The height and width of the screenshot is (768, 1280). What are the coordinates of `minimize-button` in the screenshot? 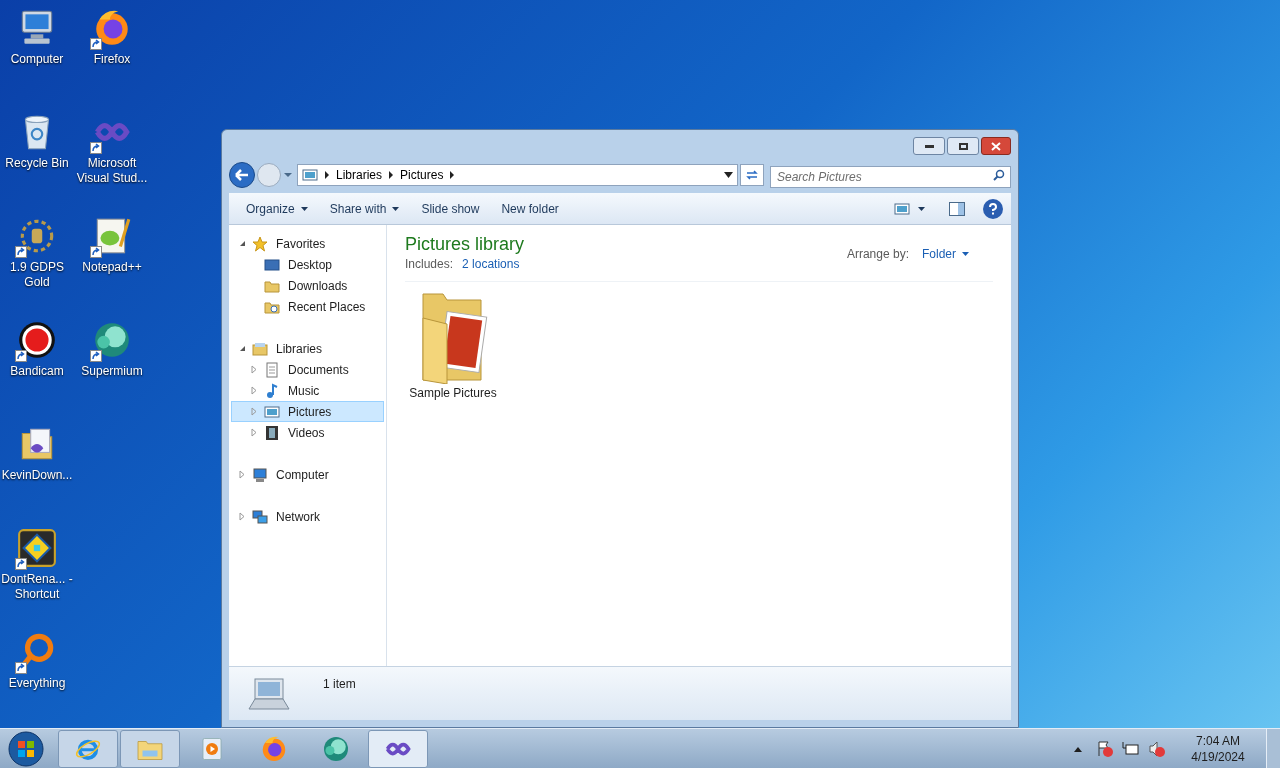 It's located at (929, 146).